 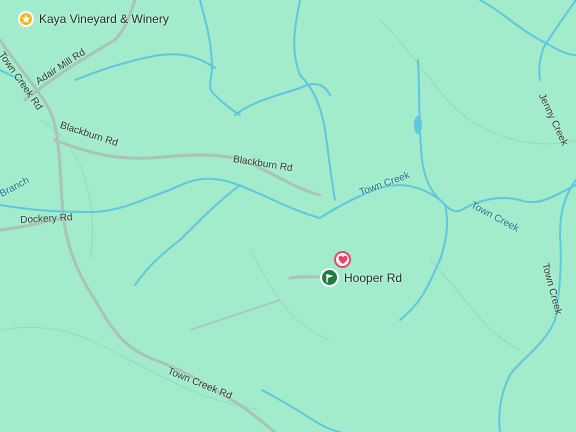 I want to click on kaya-vineyard-place: Kaya Vineyard & Winery, so click(x=93, y=19).